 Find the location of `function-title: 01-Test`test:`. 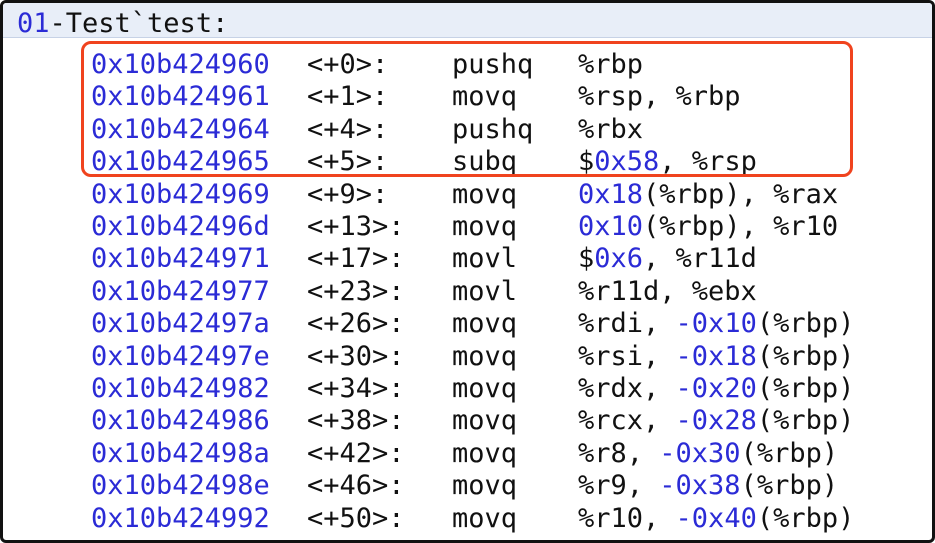

function-title: 01-Test`test: is located at coordinates (122, 24).